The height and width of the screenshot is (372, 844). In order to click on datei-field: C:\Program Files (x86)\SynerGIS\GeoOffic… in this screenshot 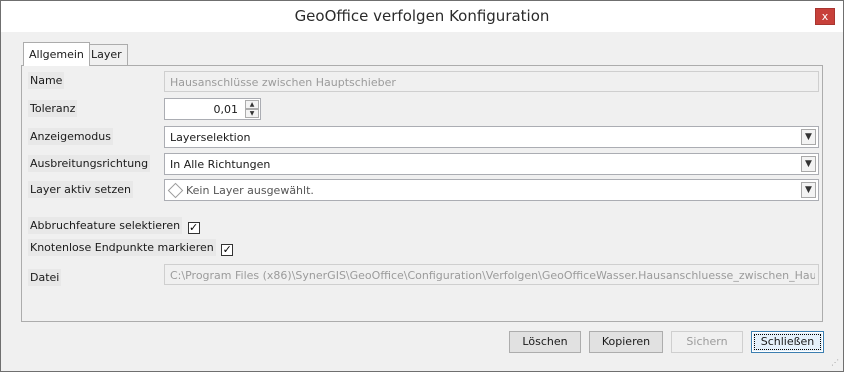, I will do `click(491, 274)`.